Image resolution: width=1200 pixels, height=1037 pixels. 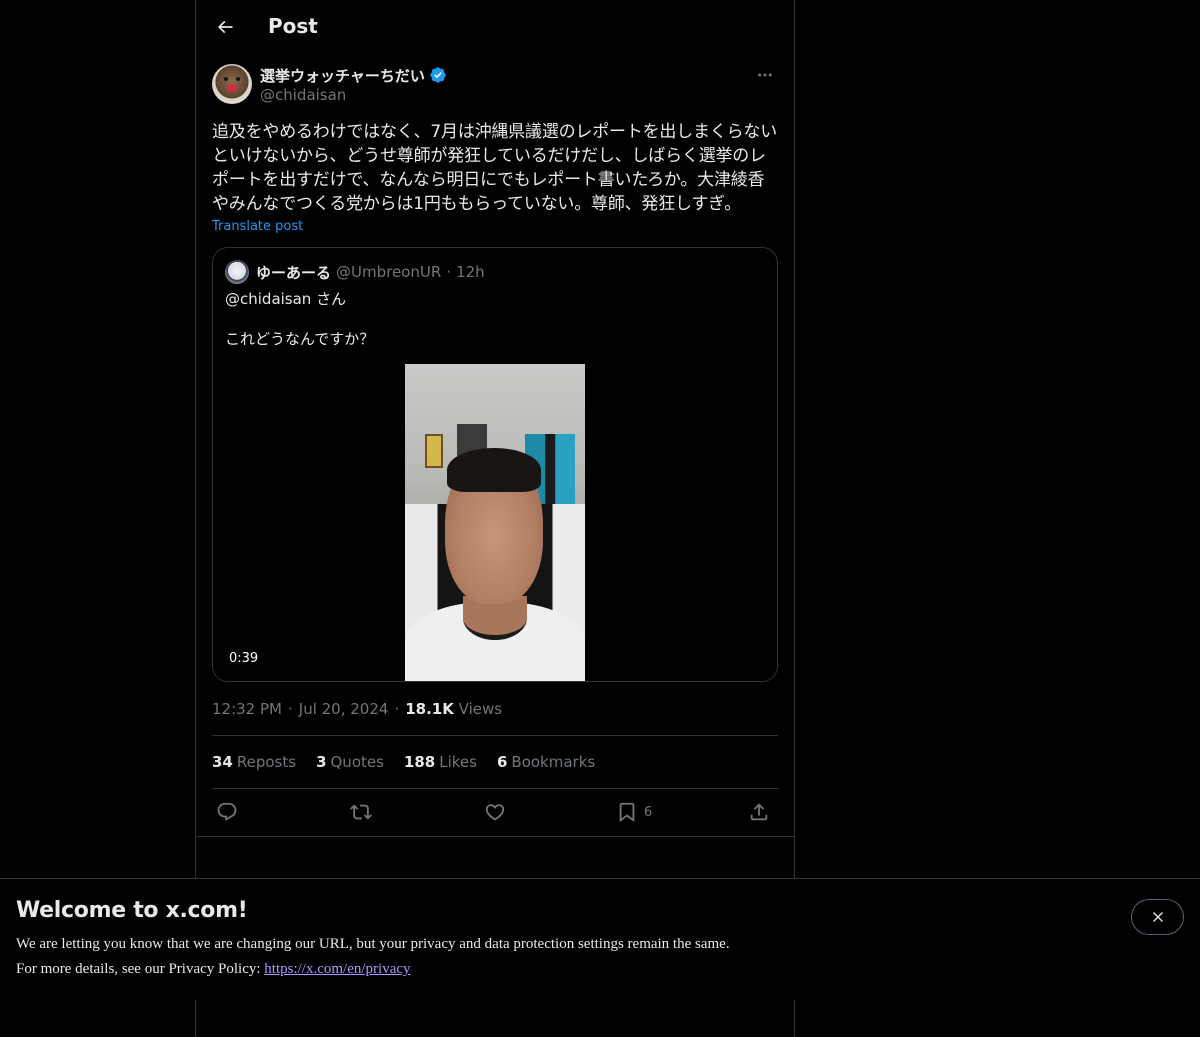 I want to click on like-button, so click(x=495, y=812).